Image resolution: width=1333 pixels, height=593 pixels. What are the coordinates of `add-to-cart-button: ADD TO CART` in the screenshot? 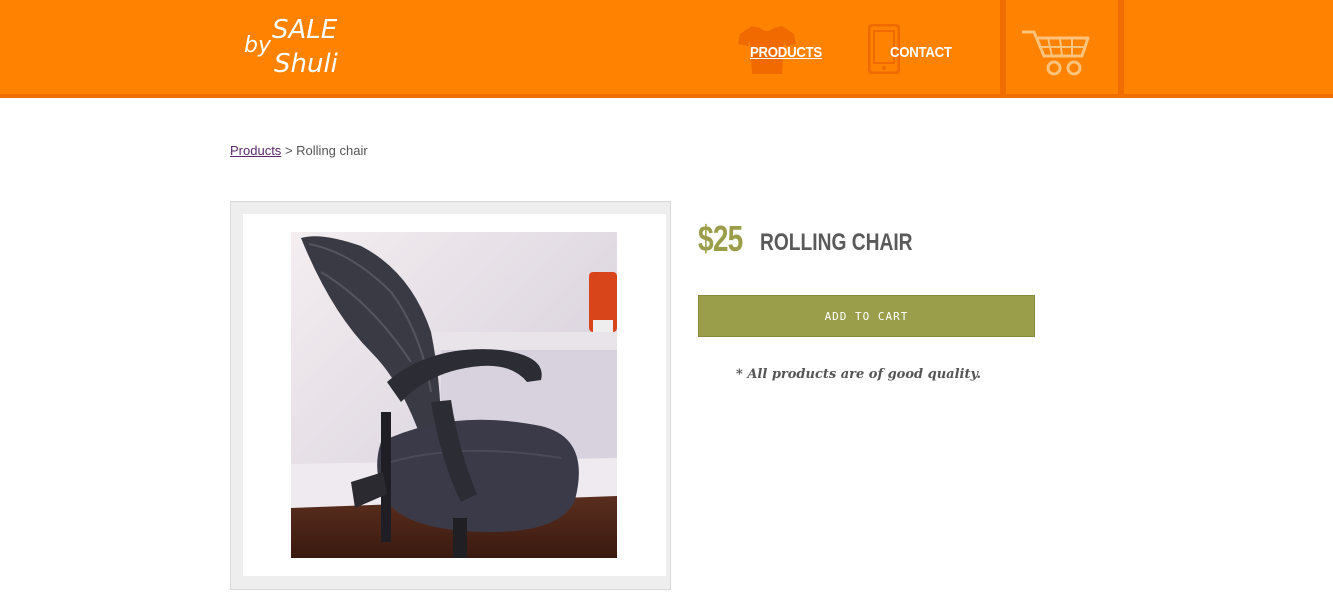 It's located at (866, 316).